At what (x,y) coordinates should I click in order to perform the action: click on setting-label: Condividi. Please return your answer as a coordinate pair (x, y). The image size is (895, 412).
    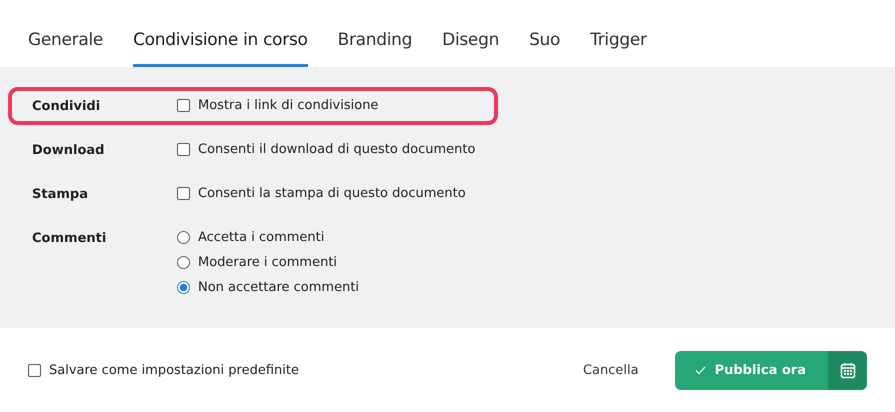
    Looking at the image, I should click on (67, 106).